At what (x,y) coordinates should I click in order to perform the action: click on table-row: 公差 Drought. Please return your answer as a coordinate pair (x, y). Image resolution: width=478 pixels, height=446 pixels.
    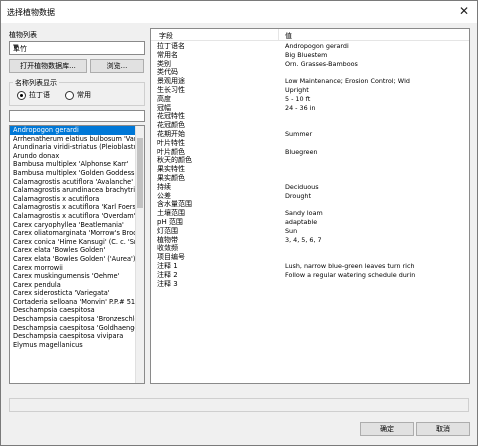
    Looking at the image, I should click on (310, 196).